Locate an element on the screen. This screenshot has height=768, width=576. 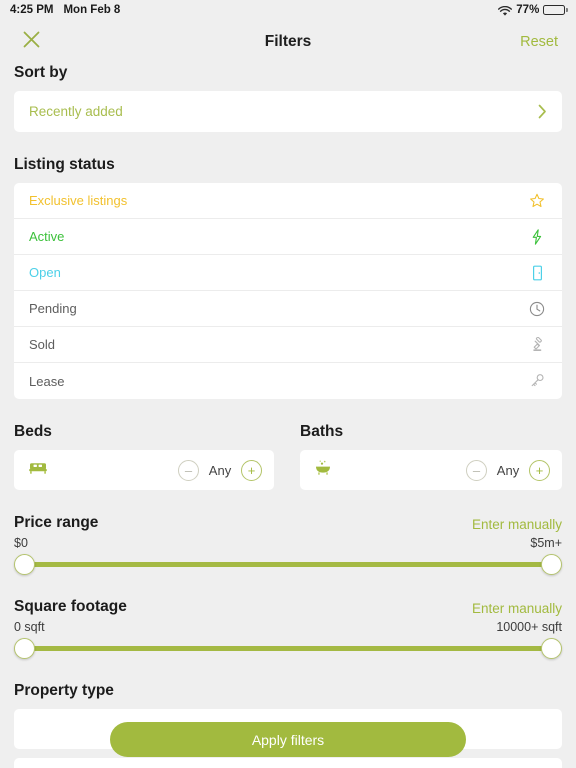
listing-status-label-pending: Pending is located at coordinates (53, 308).